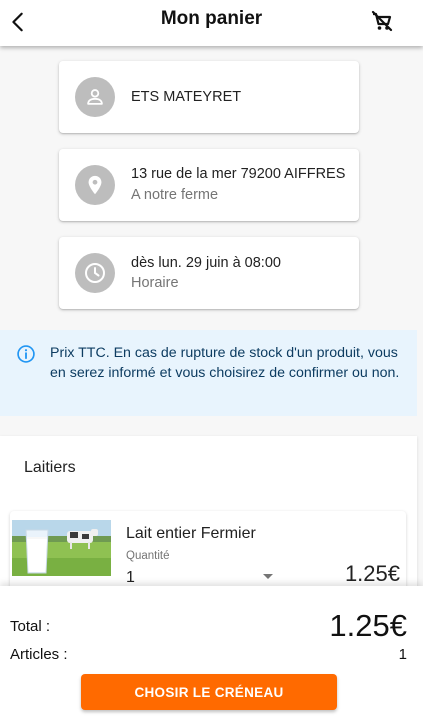 The height and width of the screenshot is (722, 423). Describe the element at coordinates (61, 548) in the screenshot. I see `product-image` at that location.